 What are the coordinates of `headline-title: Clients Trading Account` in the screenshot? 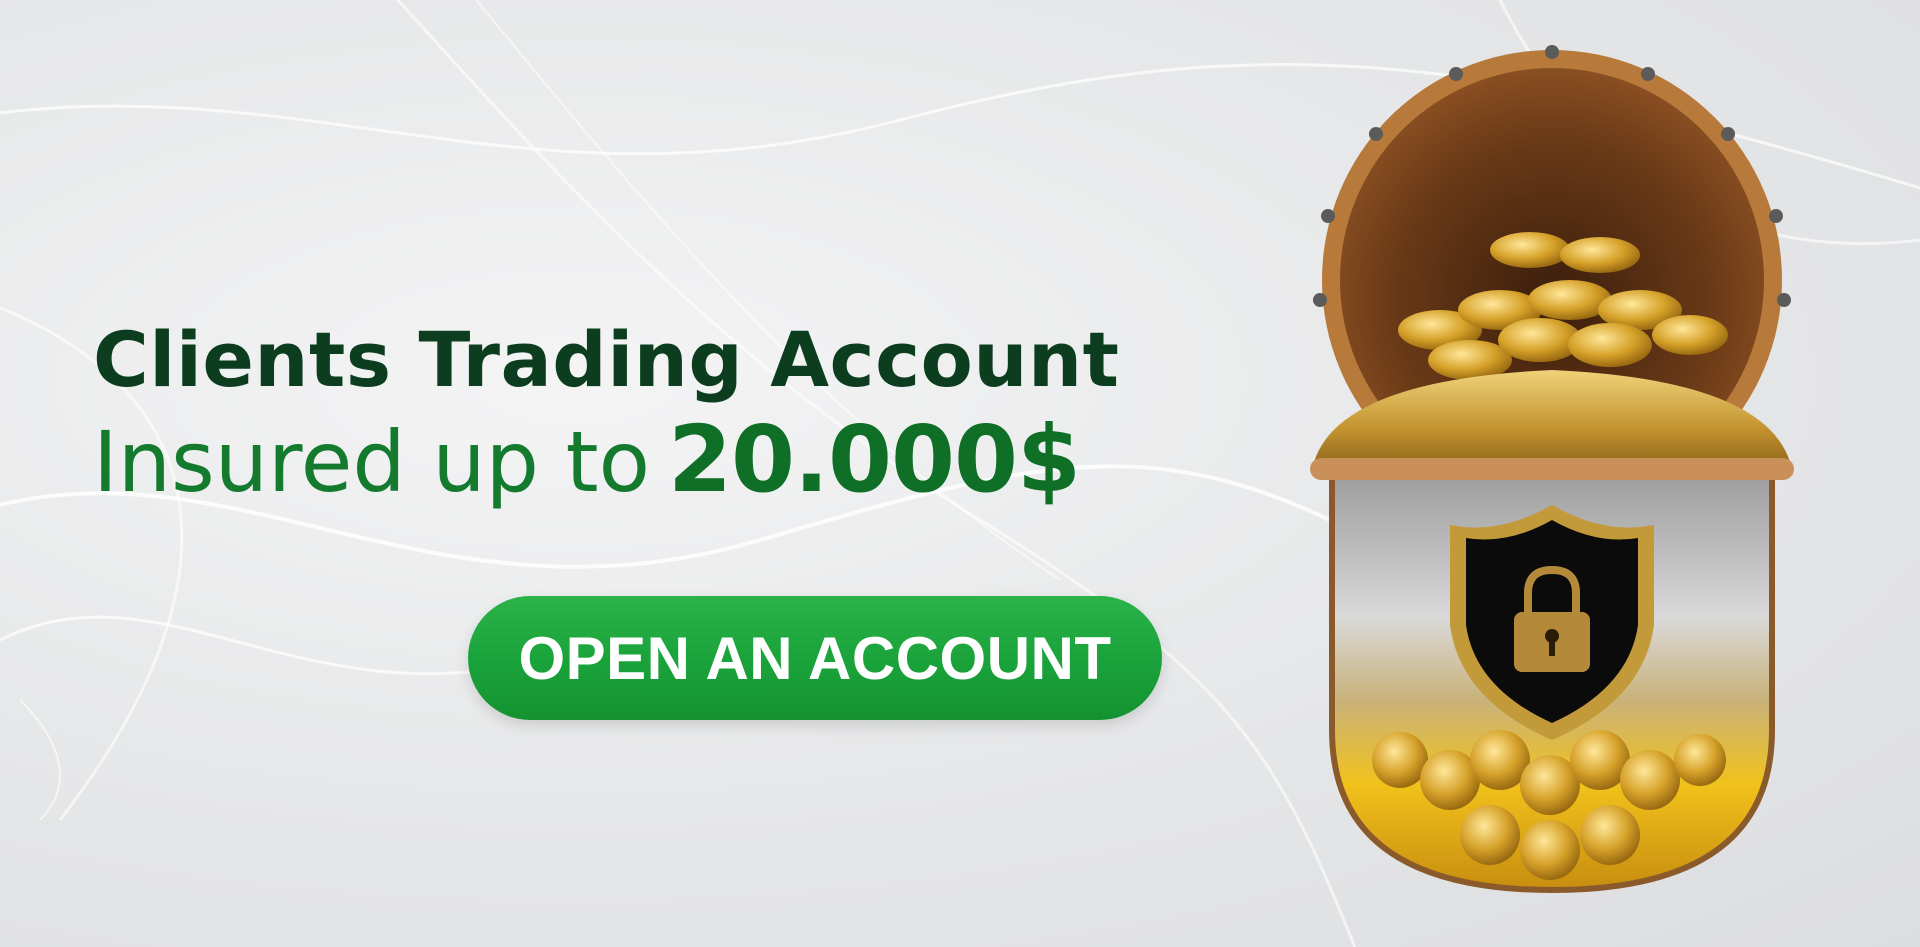 It's located at (606, 359).